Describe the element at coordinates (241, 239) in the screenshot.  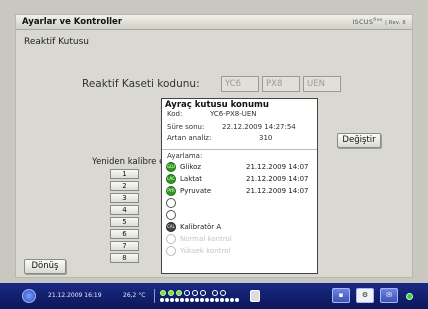
I see `reagent-row: Normal kontrol` at that location.